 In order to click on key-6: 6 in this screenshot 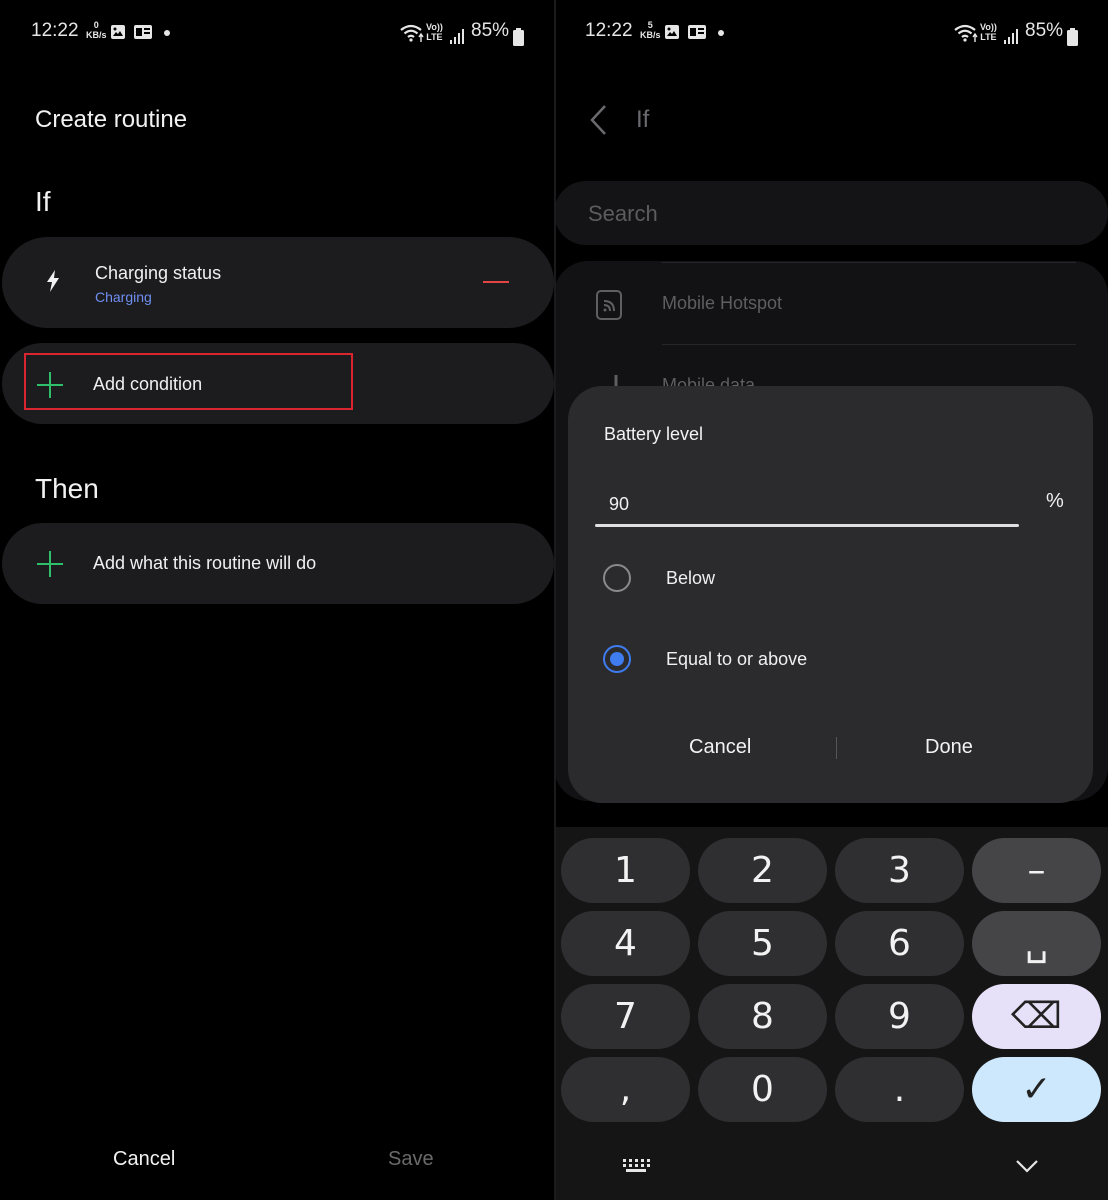, I will do `click(899, 943)`.